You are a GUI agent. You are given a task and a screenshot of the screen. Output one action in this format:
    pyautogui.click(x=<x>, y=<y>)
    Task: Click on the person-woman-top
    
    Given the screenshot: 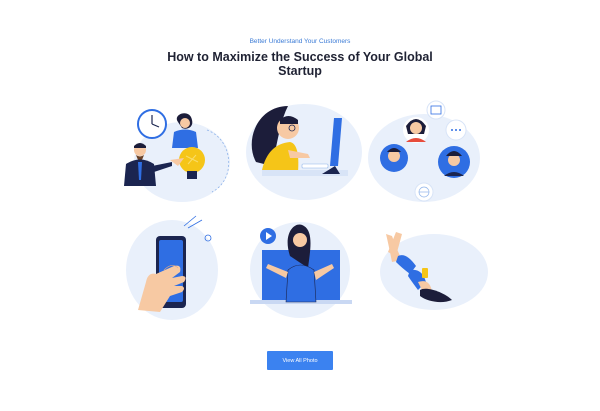 What is the action you would take?
    pyautogui.click(x=416, y=130)
    